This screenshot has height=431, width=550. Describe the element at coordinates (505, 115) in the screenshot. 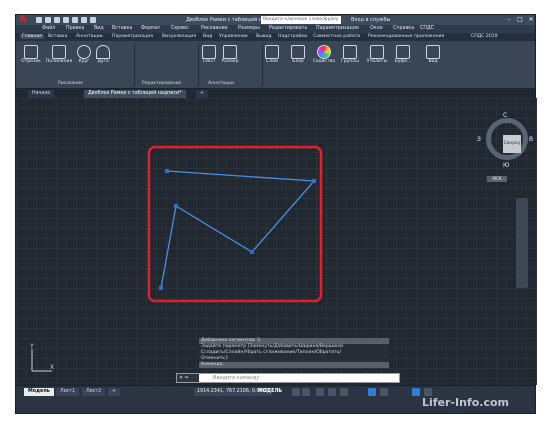

I see `viewcube-north: С` at that location.